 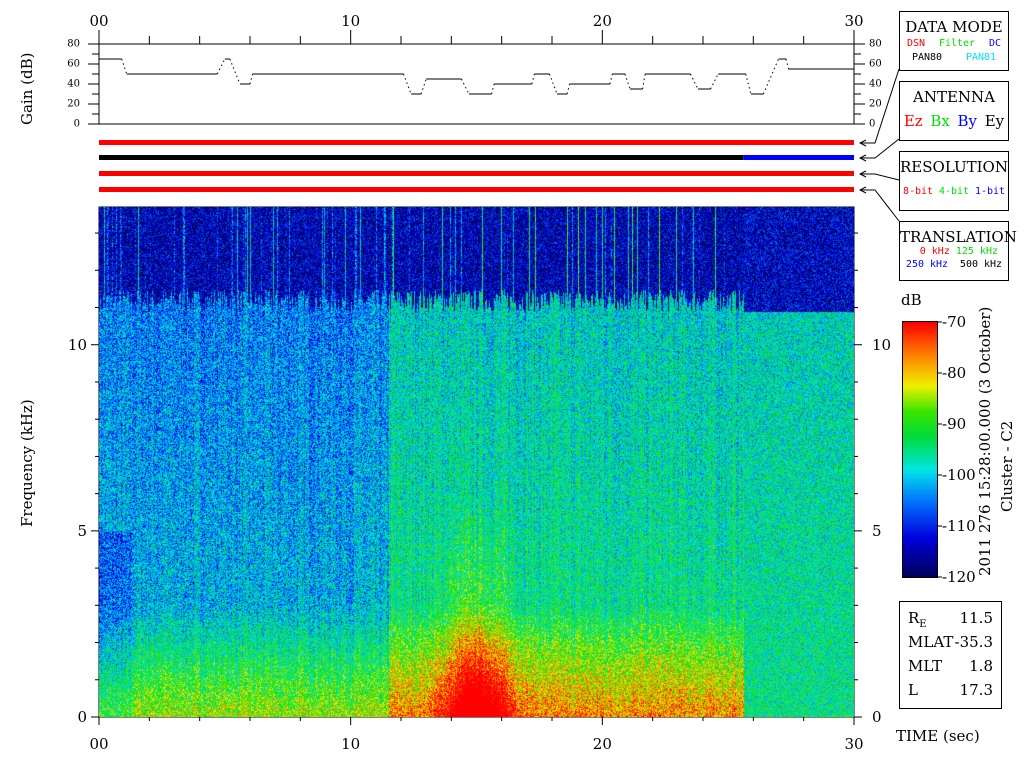 I want to click on status-bar-data-mode, so click(x=476, y=142).